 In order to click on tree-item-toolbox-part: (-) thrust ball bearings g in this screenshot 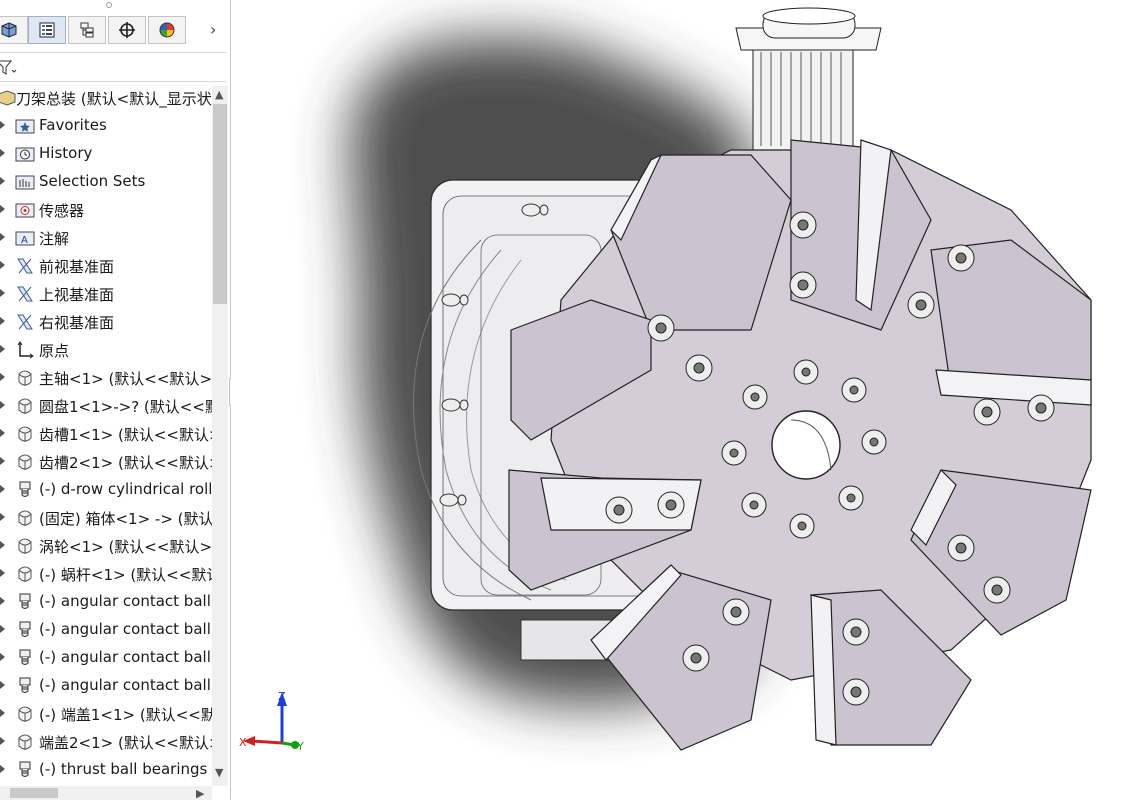, I will do `click(106, 770)`.